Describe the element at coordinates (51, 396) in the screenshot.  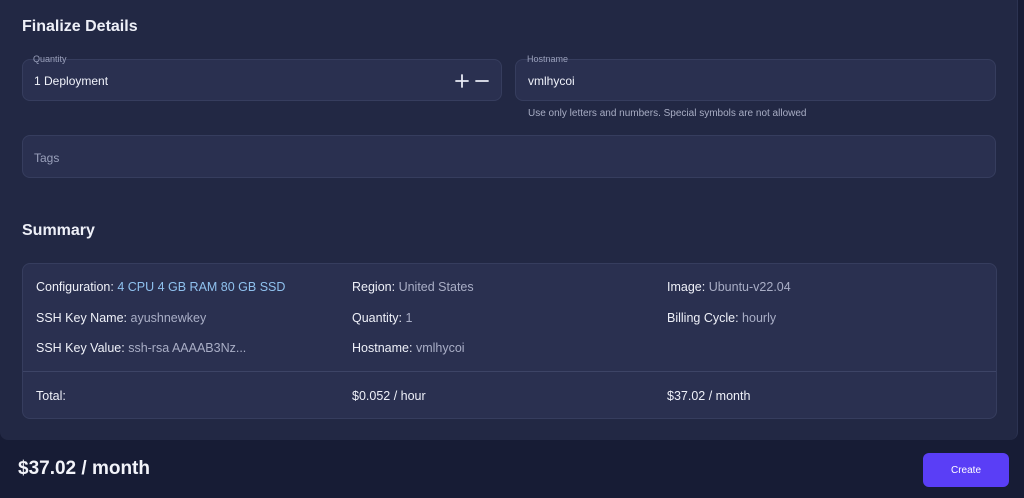
I see `total-label: Total:` at that location.